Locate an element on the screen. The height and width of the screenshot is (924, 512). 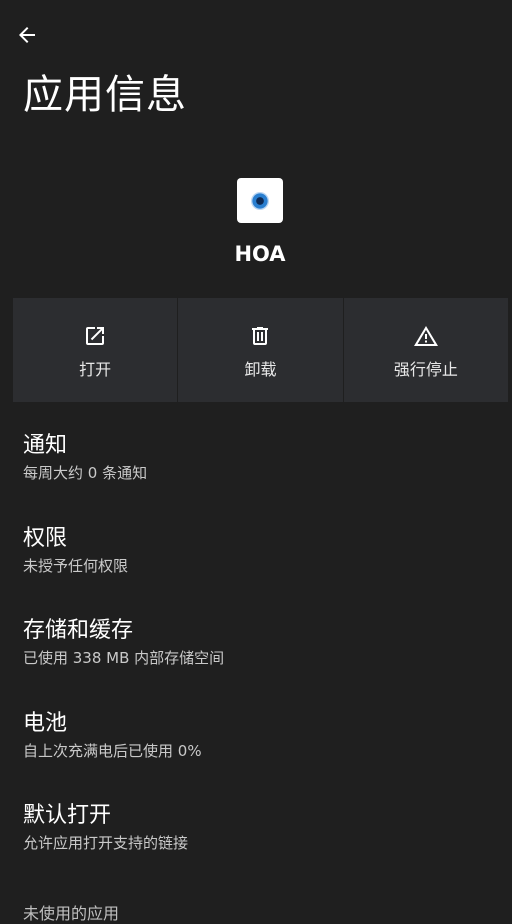
uninstall-button: 卸载 is located at coordinates (260, 350).